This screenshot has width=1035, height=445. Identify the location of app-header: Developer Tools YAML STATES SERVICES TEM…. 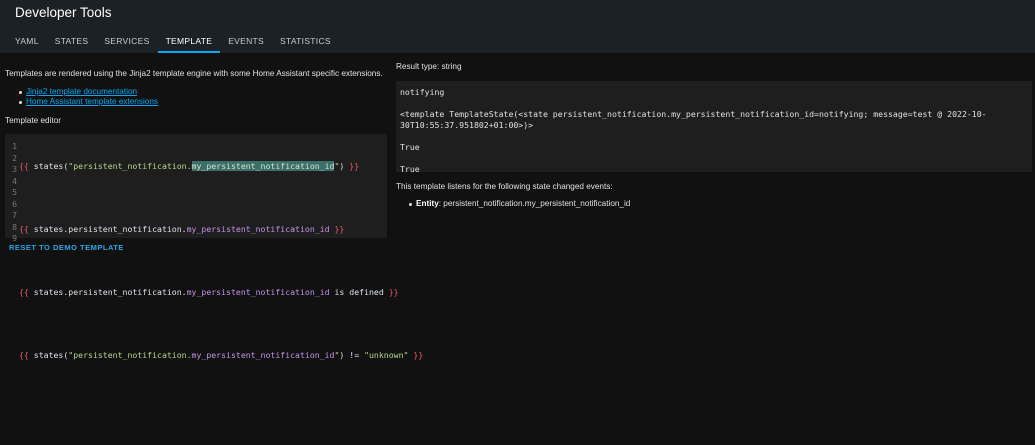
(517, 26).